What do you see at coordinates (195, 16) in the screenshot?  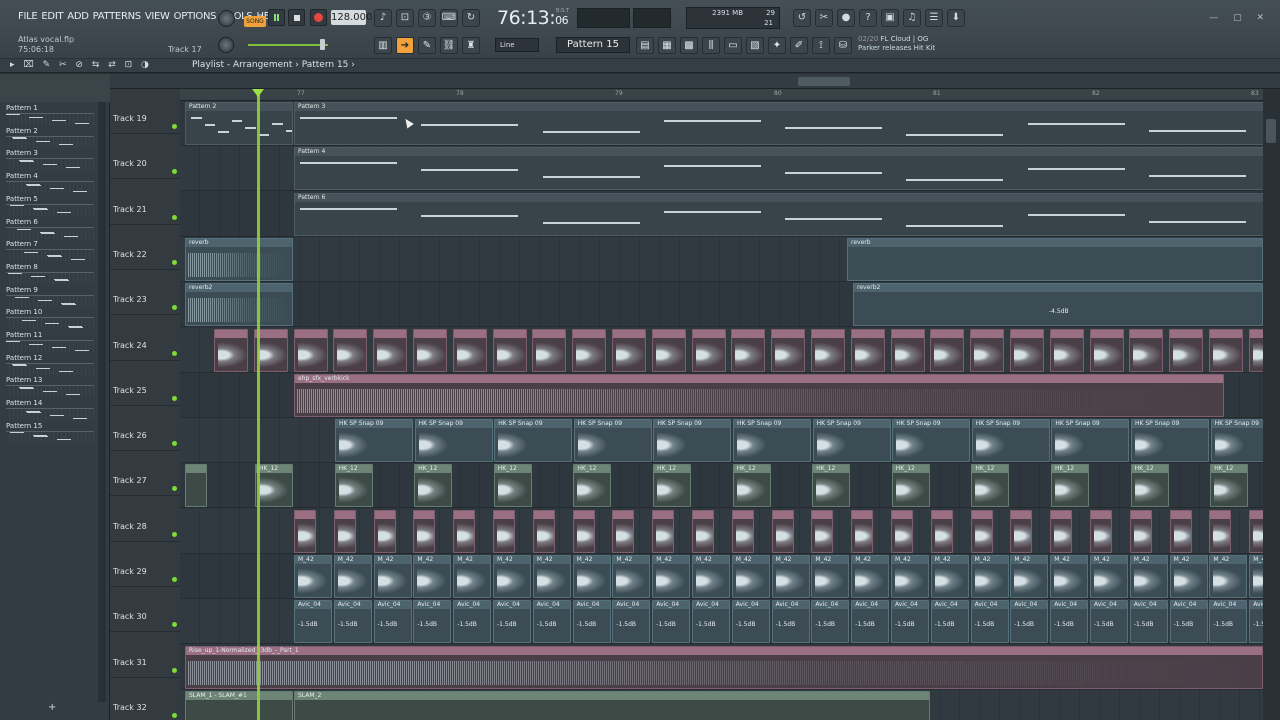 I see `menu-options: OPTIONS` at bounding box center [195, 16].